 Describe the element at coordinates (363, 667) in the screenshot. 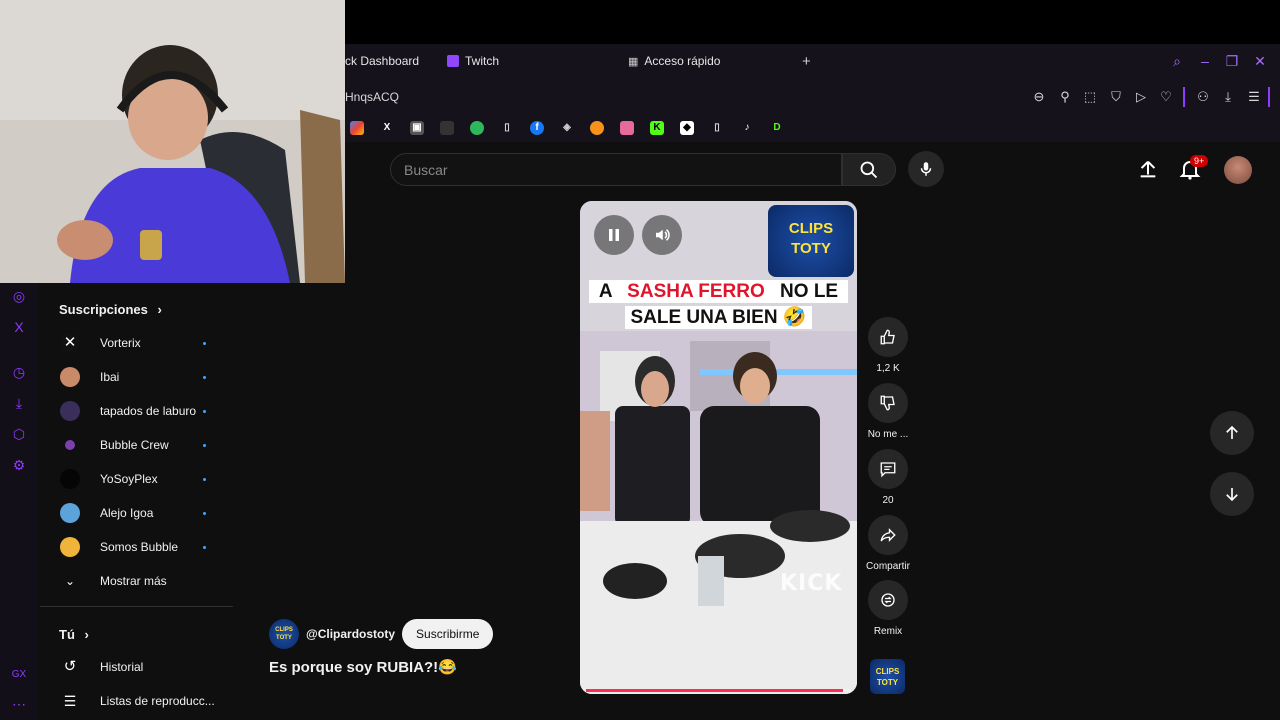

I see `video-title: Es porque soy RUBIA?!😂` at that location.